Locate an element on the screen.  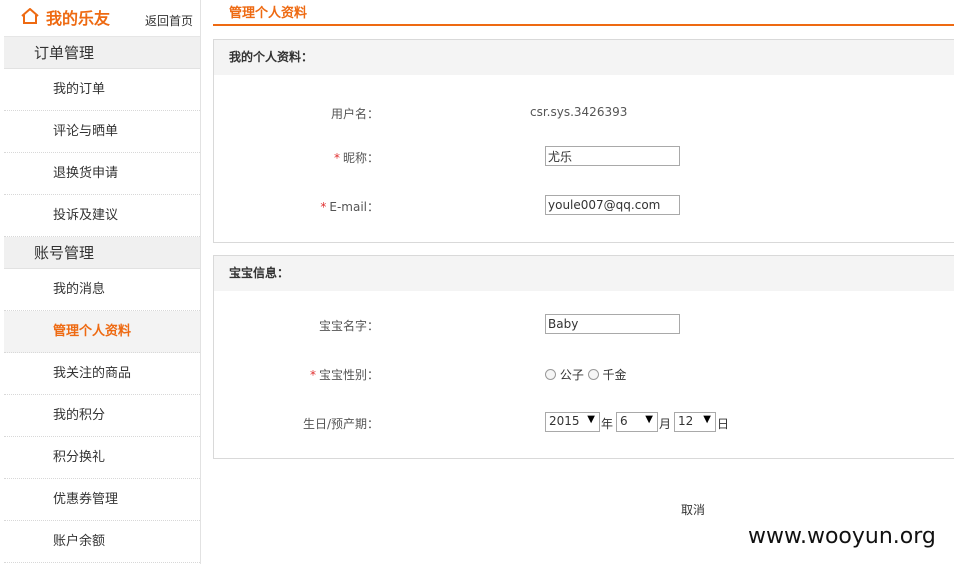
page-title-bar: 管理个人资料 is located at coordinates (583, 13).